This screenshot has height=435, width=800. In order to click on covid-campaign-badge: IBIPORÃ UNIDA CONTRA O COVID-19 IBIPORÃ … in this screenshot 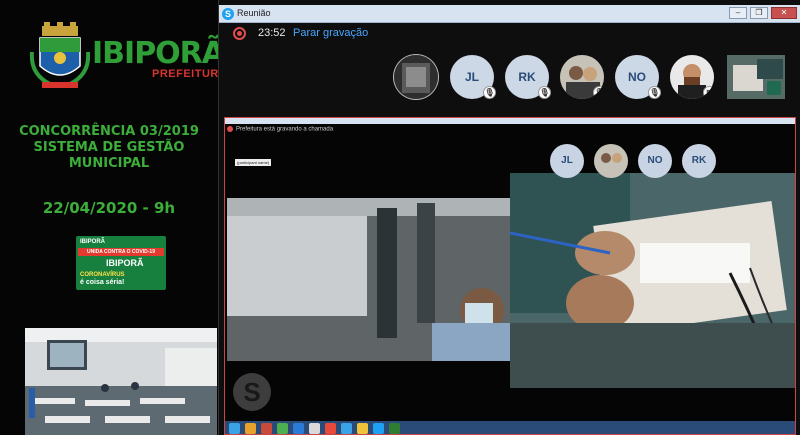, I will do `click(121, 263)`.